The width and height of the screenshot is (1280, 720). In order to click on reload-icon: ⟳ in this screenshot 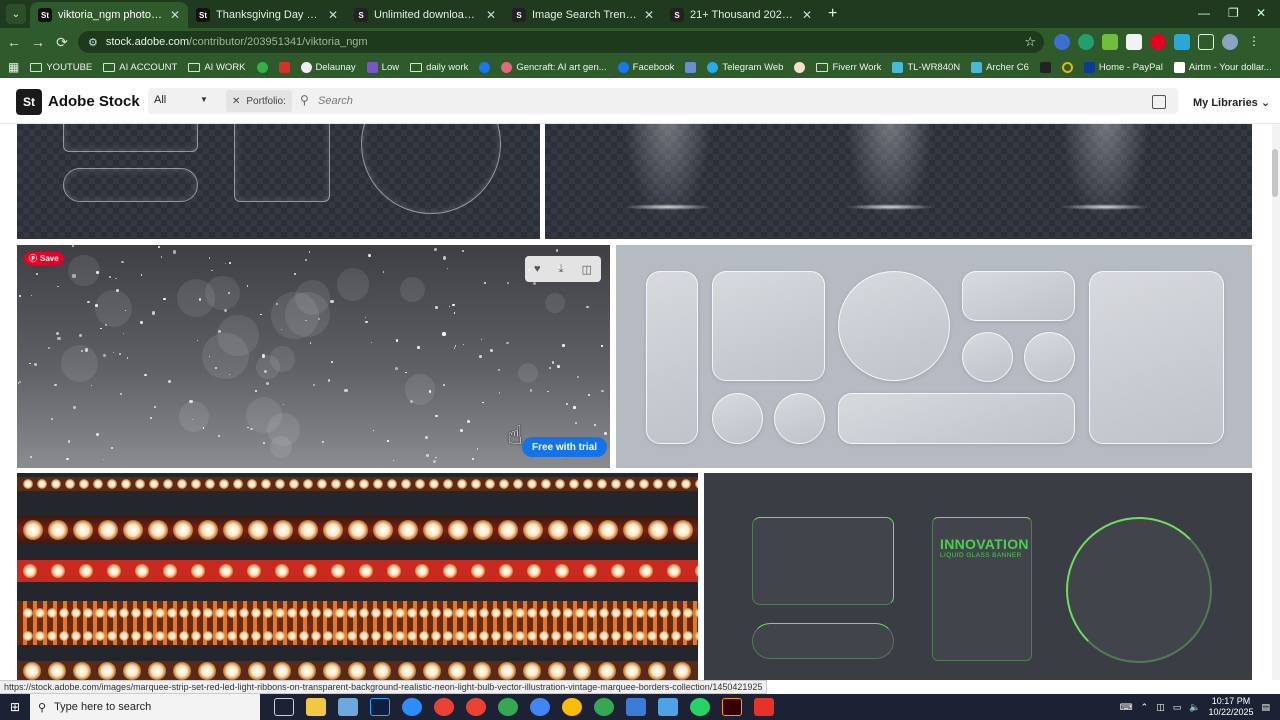, I will do `click(62, 42)`.